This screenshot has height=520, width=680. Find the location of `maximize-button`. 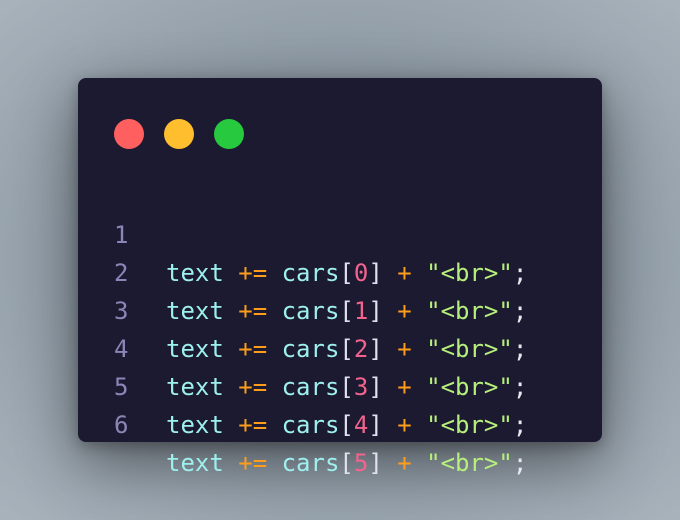

maximize-button is located at coordinates (229, 134).